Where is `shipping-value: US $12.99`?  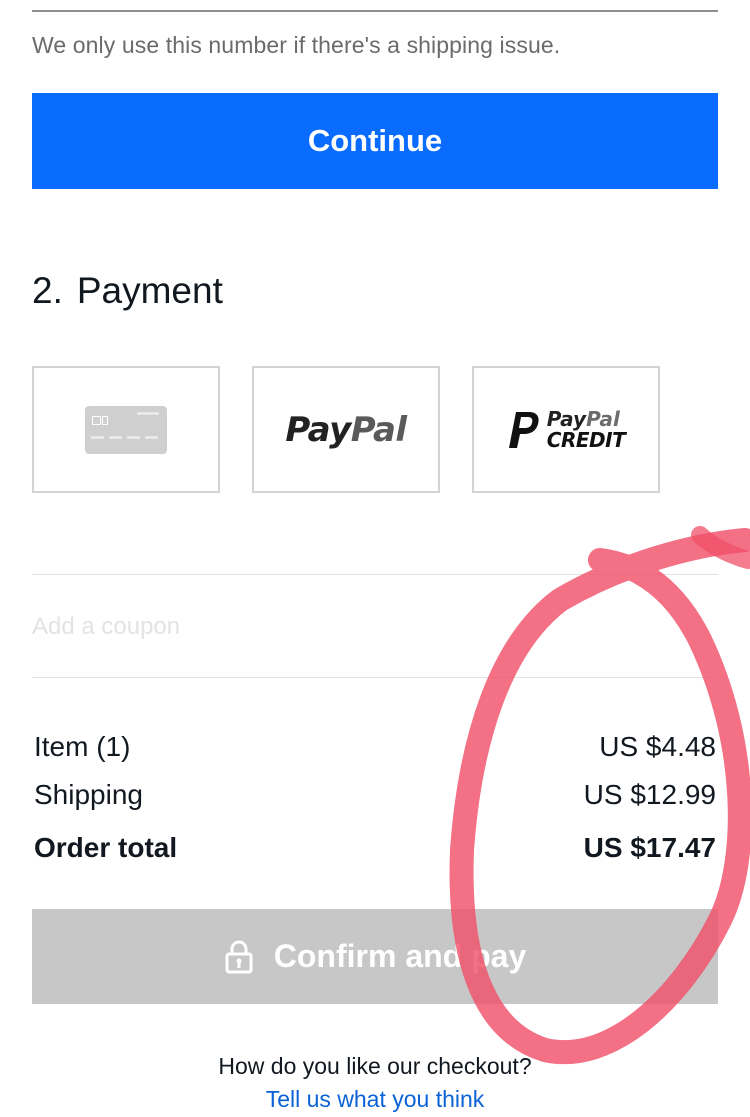 shipping-value: US $12.99 is located at coordinates (649, 794).